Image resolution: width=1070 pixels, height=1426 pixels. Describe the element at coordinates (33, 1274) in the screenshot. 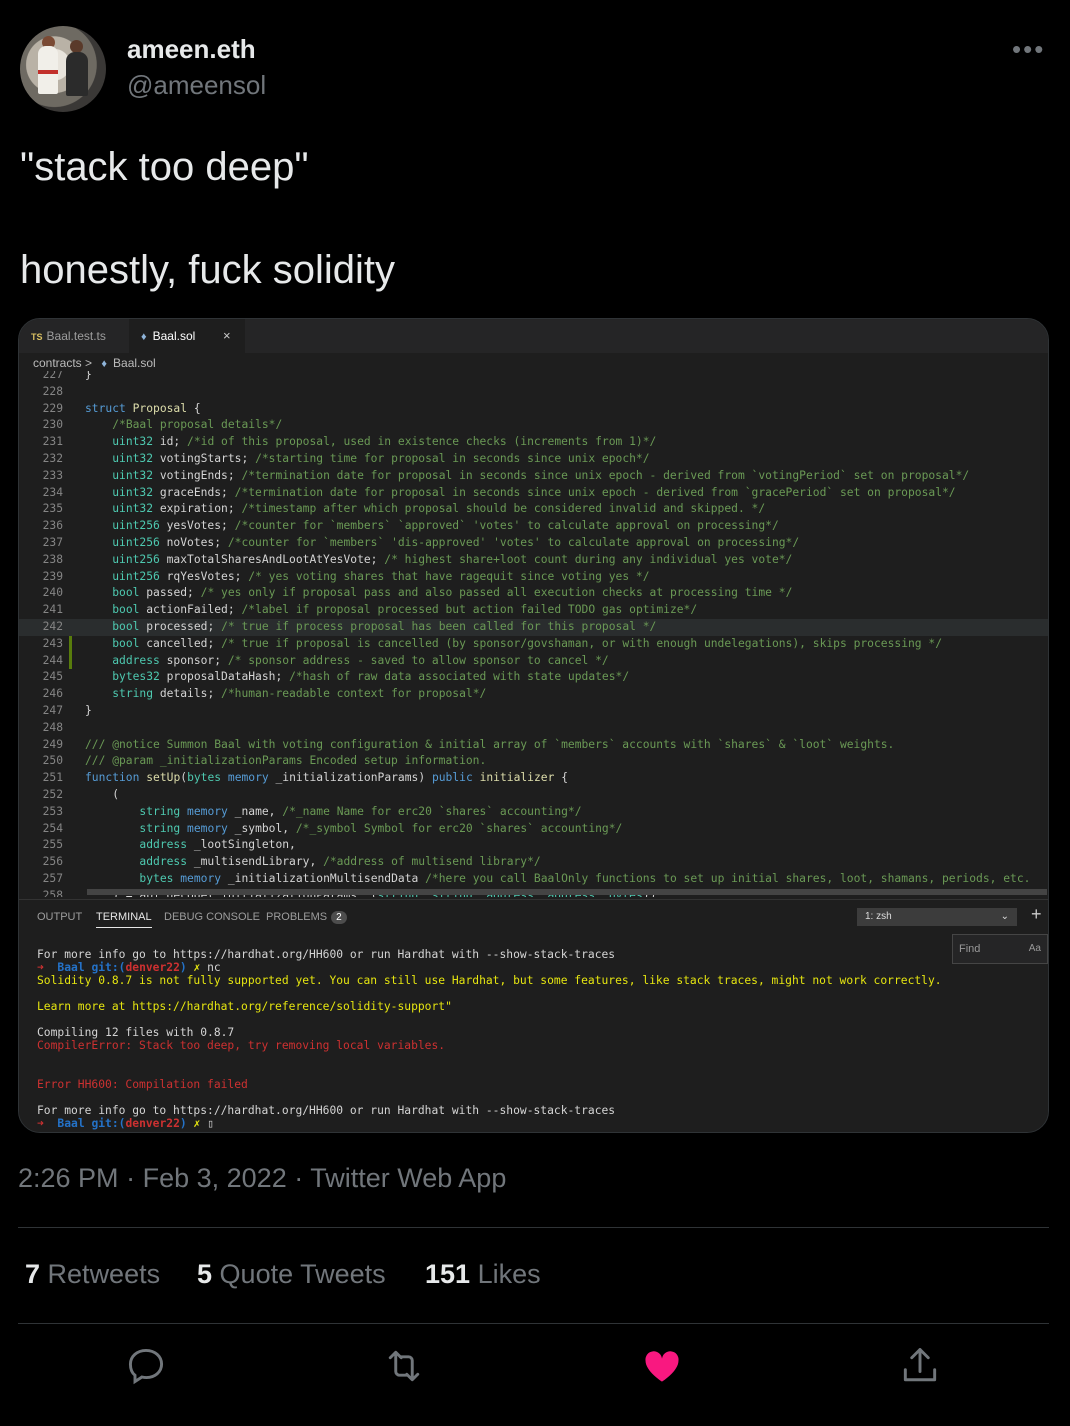

I see `retweets-count: 7` at that location.